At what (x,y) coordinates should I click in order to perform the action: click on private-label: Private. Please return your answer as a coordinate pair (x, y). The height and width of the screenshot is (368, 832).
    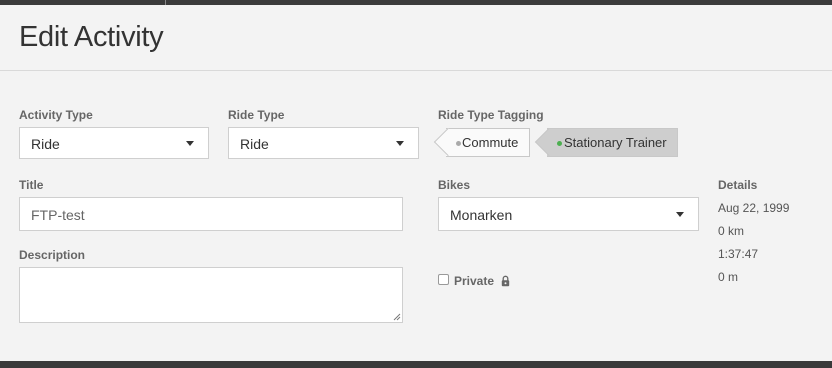
    Looking at the image, I should click on (474, 281).